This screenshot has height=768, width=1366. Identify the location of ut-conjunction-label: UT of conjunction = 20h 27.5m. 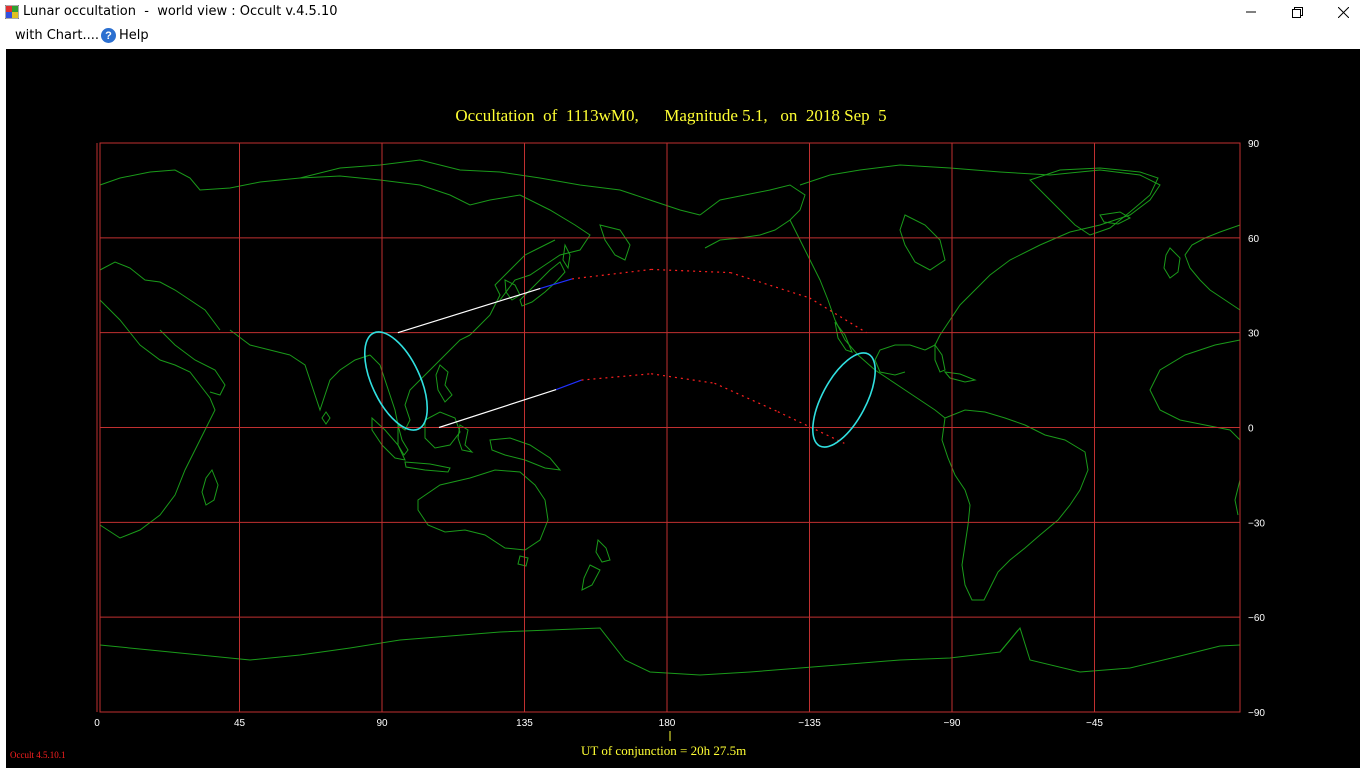
(664, 750).